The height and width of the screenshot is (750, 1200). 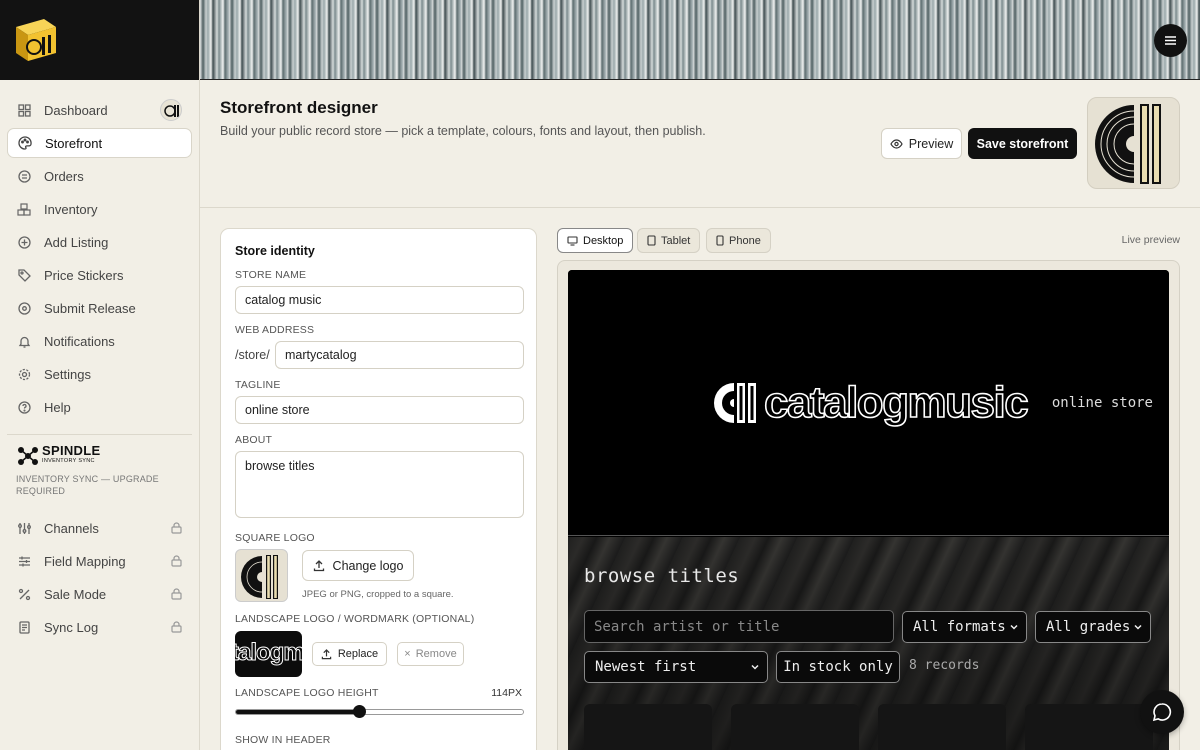 What do you see at coordinates (99, 407) in the screenshot?
I see `sidebar-item-help: Help` at bounding box center [99, 407].